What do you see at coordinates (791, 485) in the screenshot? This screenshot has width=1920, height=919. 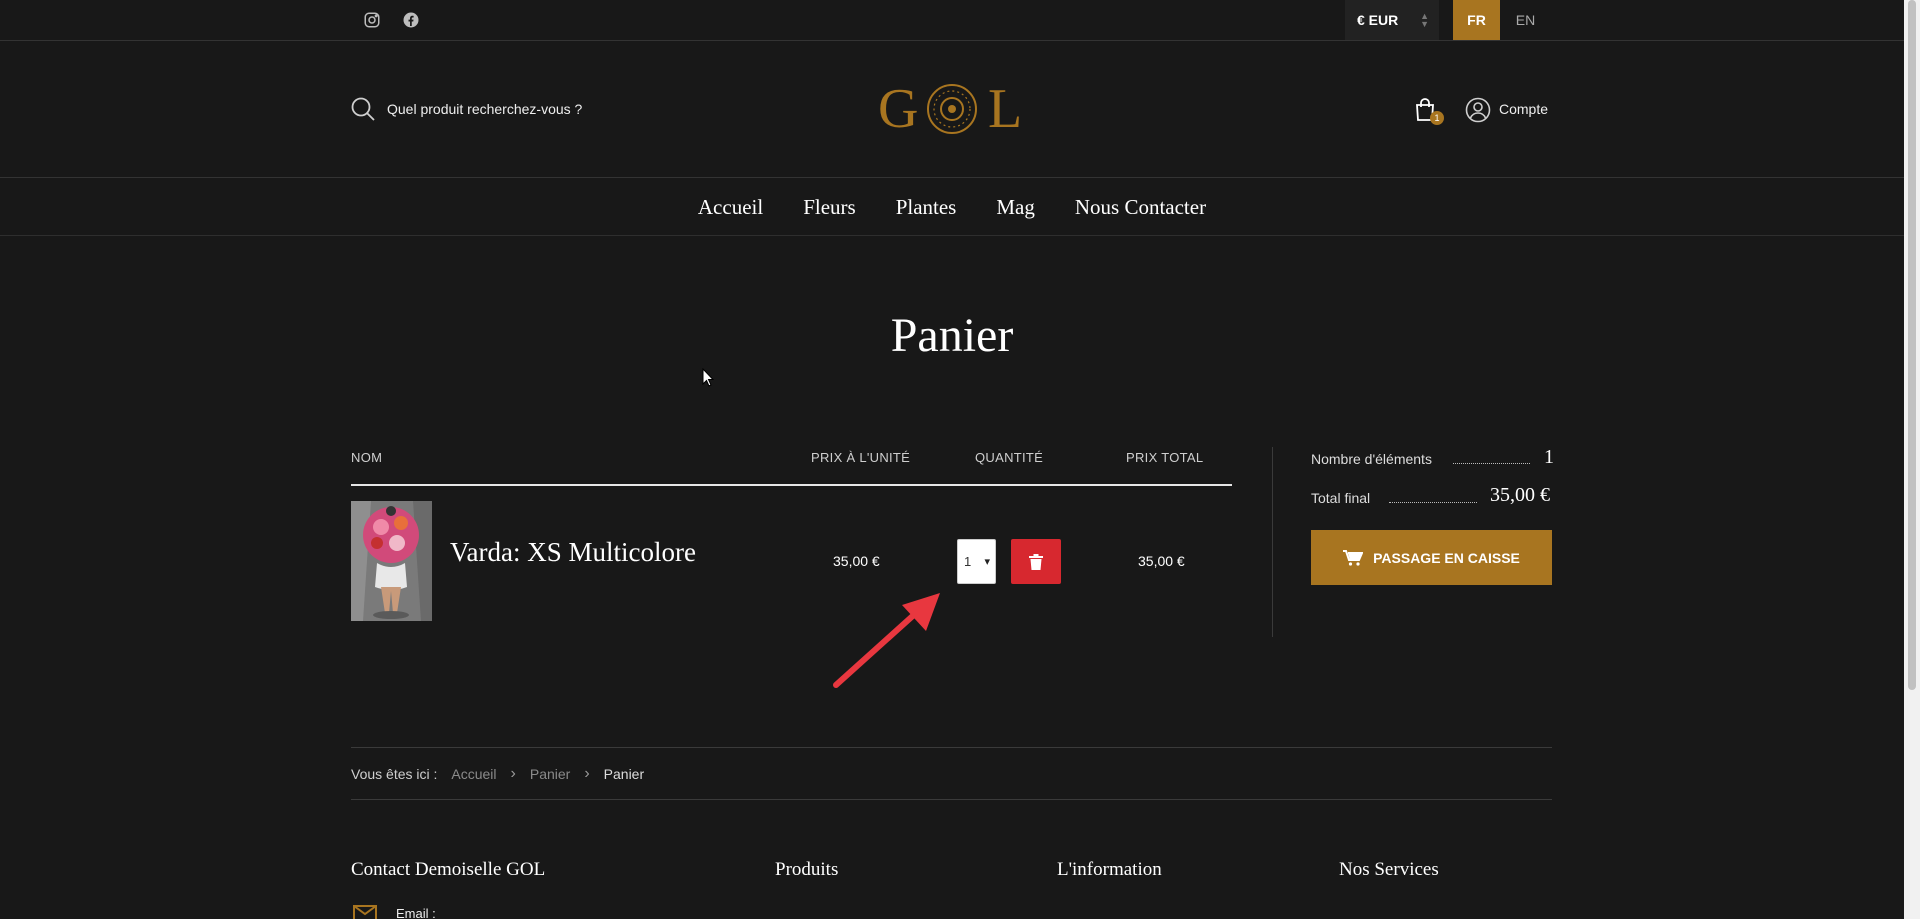 I see `table-header-rule` at bounding box center [791, 485].